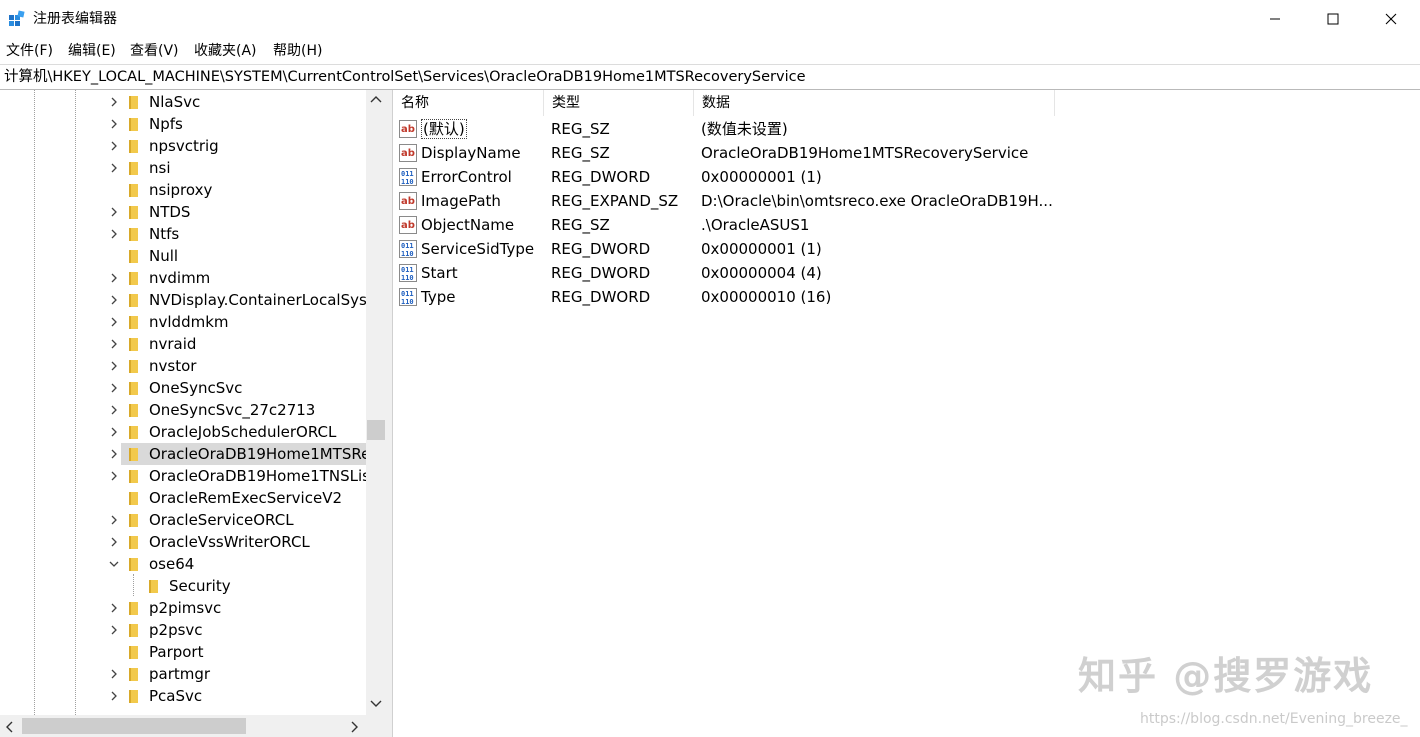  I want to click on tree-item: PcaSvc, so click(183, 696).